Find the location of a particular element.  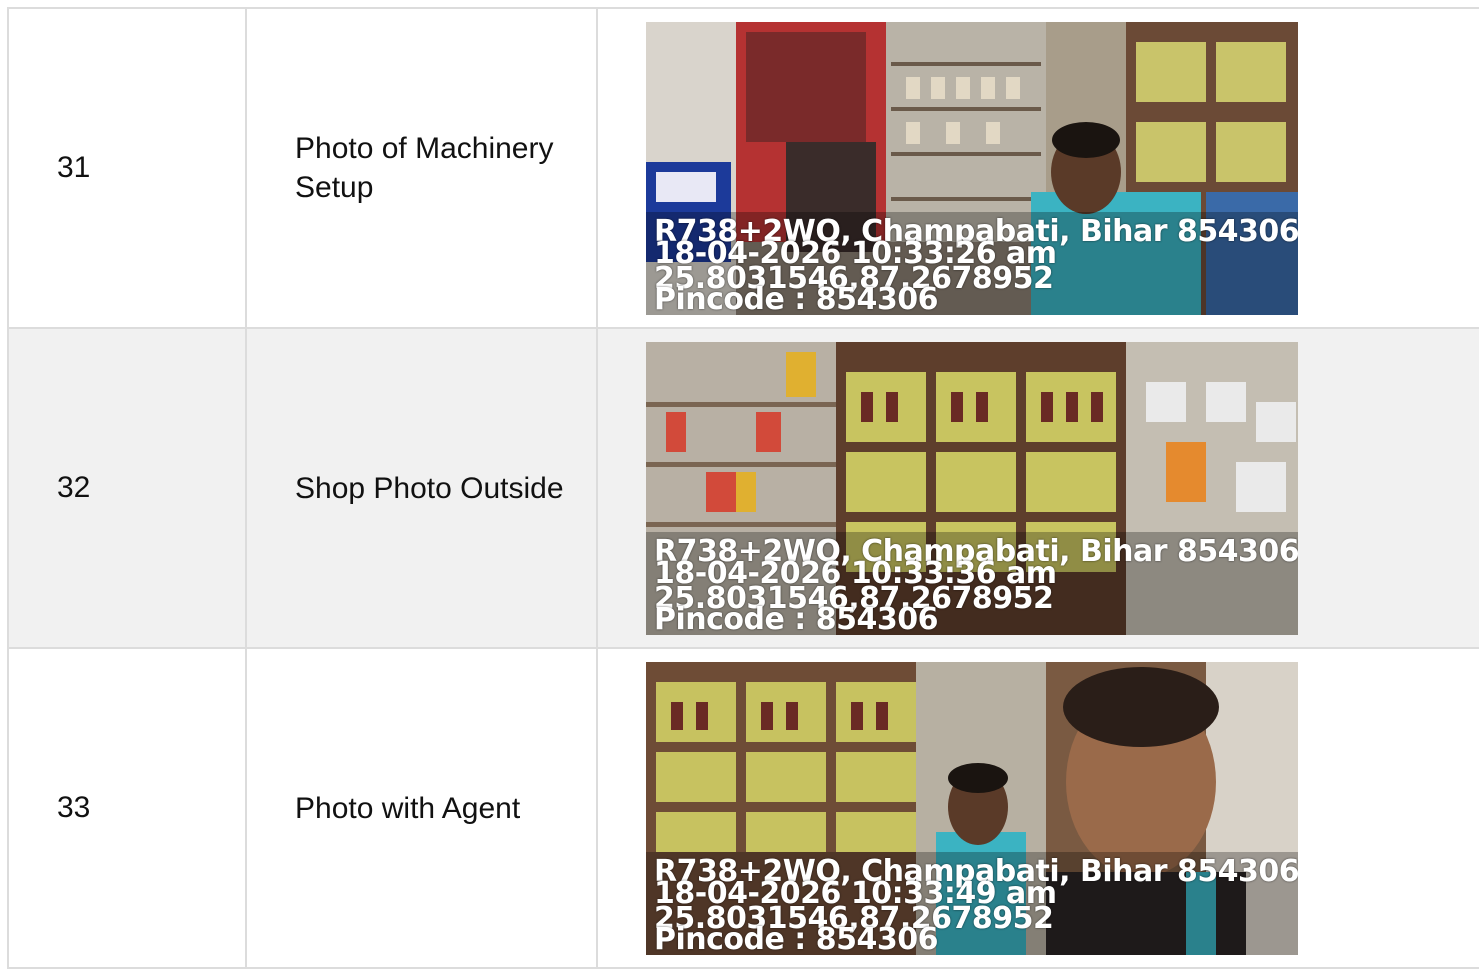

serial-number: 31 is located at coordinates (74, 167).